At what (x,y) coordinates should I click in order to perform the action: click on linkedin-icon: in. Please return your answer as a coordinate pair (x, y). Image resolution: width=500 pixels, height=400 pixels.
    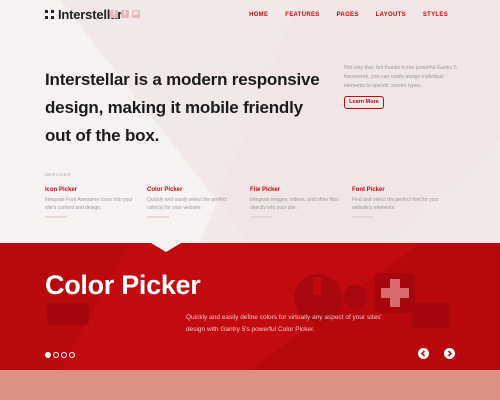
    Looking at the image, I should click on (136, 14).